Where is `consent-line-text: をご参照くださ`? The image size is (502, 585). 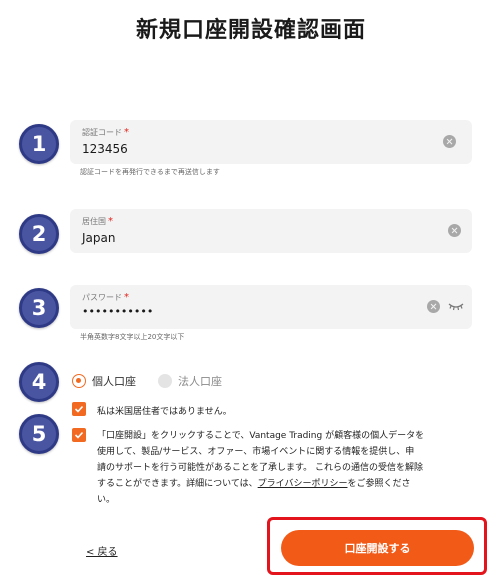 consent-line-text: をご参照くださ is located at coordinates (379, 484).